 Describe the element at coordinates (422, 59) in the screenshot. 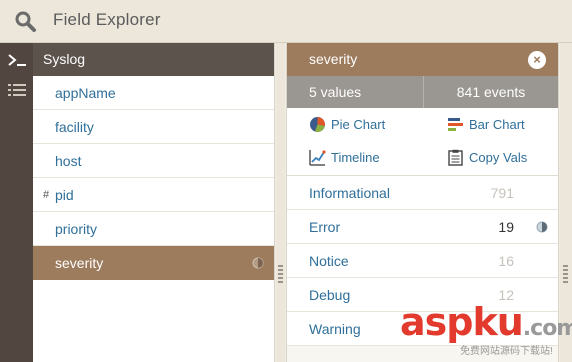

I see `field-detail-header: severity ×` at that location.